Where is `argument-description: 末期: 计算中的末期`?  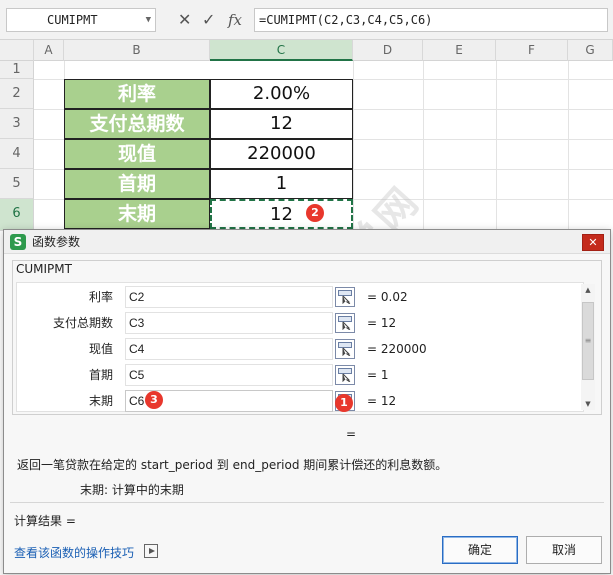
argument-description: 末期: 计算中的末期 is located at coordinates (132, 490).